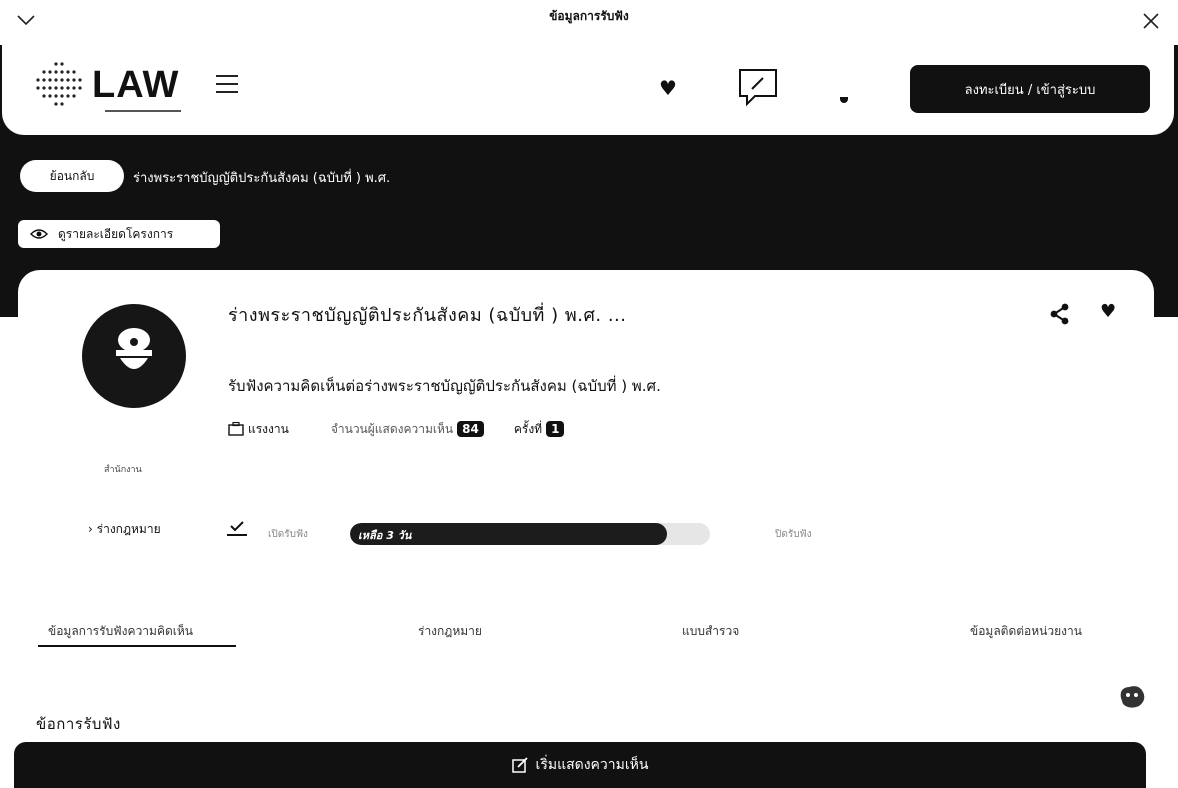 The image size is (1178, 788). What do you see at coordinates (1151, 21) in the screenshot?
I see `close-icon` at bounding box center [1151, 21].